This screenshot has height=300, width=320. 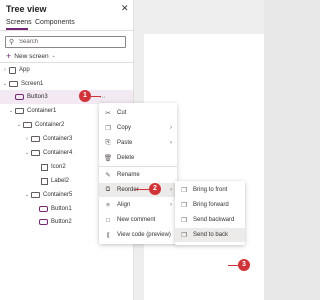 What do you see at coordinates (108, 175) in the screenshot?
I see `rename-icon: ✎` at bounding box center [108, 175].